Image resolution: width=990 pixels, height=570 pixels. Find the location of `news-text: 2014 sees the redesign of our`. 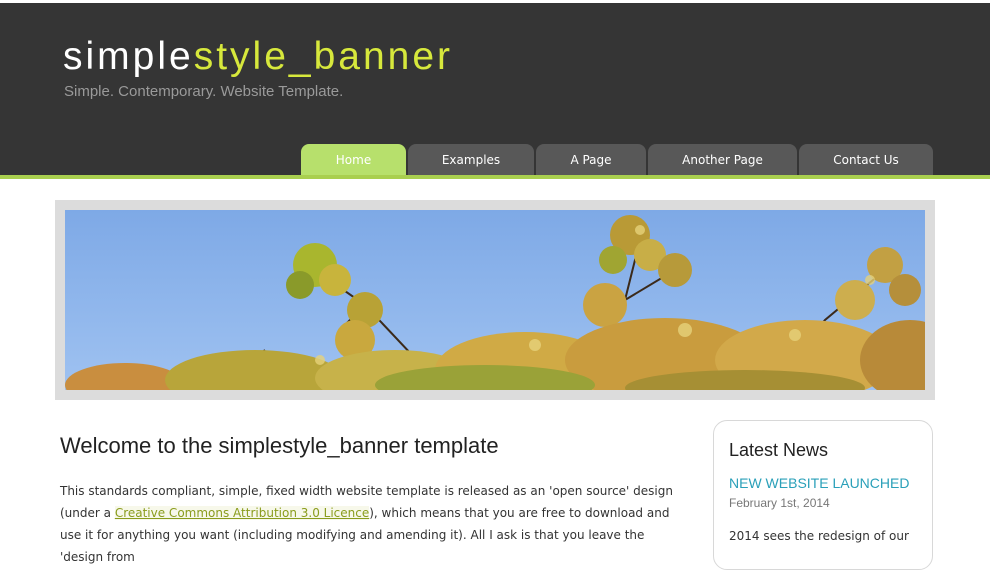

news-text: 2014 sees the redesign of our is located at coordinates (819, 536).